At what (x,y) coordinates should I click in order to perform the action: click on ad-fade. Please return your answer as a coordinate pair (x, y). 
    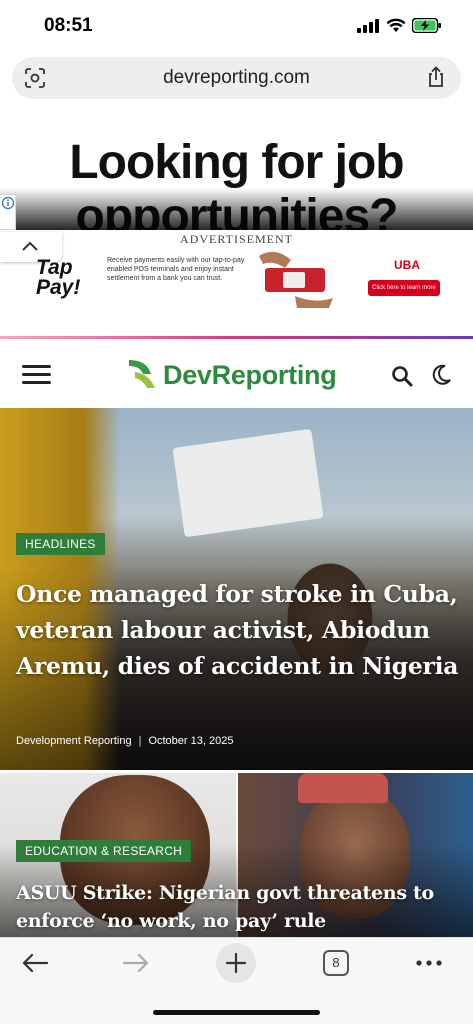
    Looking at the image, I should click on (236, 209).